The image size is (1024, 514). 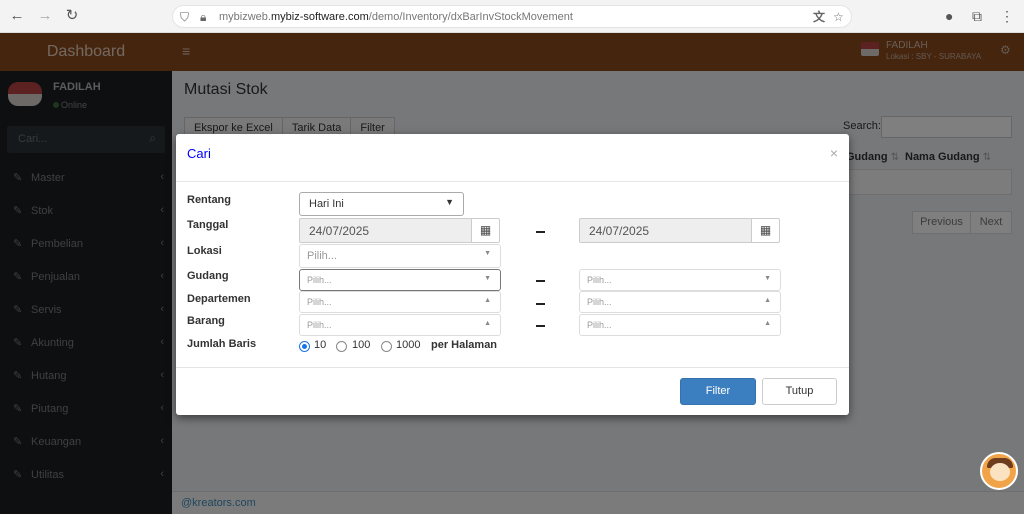 What do you see at coordinates (464, 345) in the screenshot?
I see `per-page-label: per Halaman` at bounding box center [464, 345].